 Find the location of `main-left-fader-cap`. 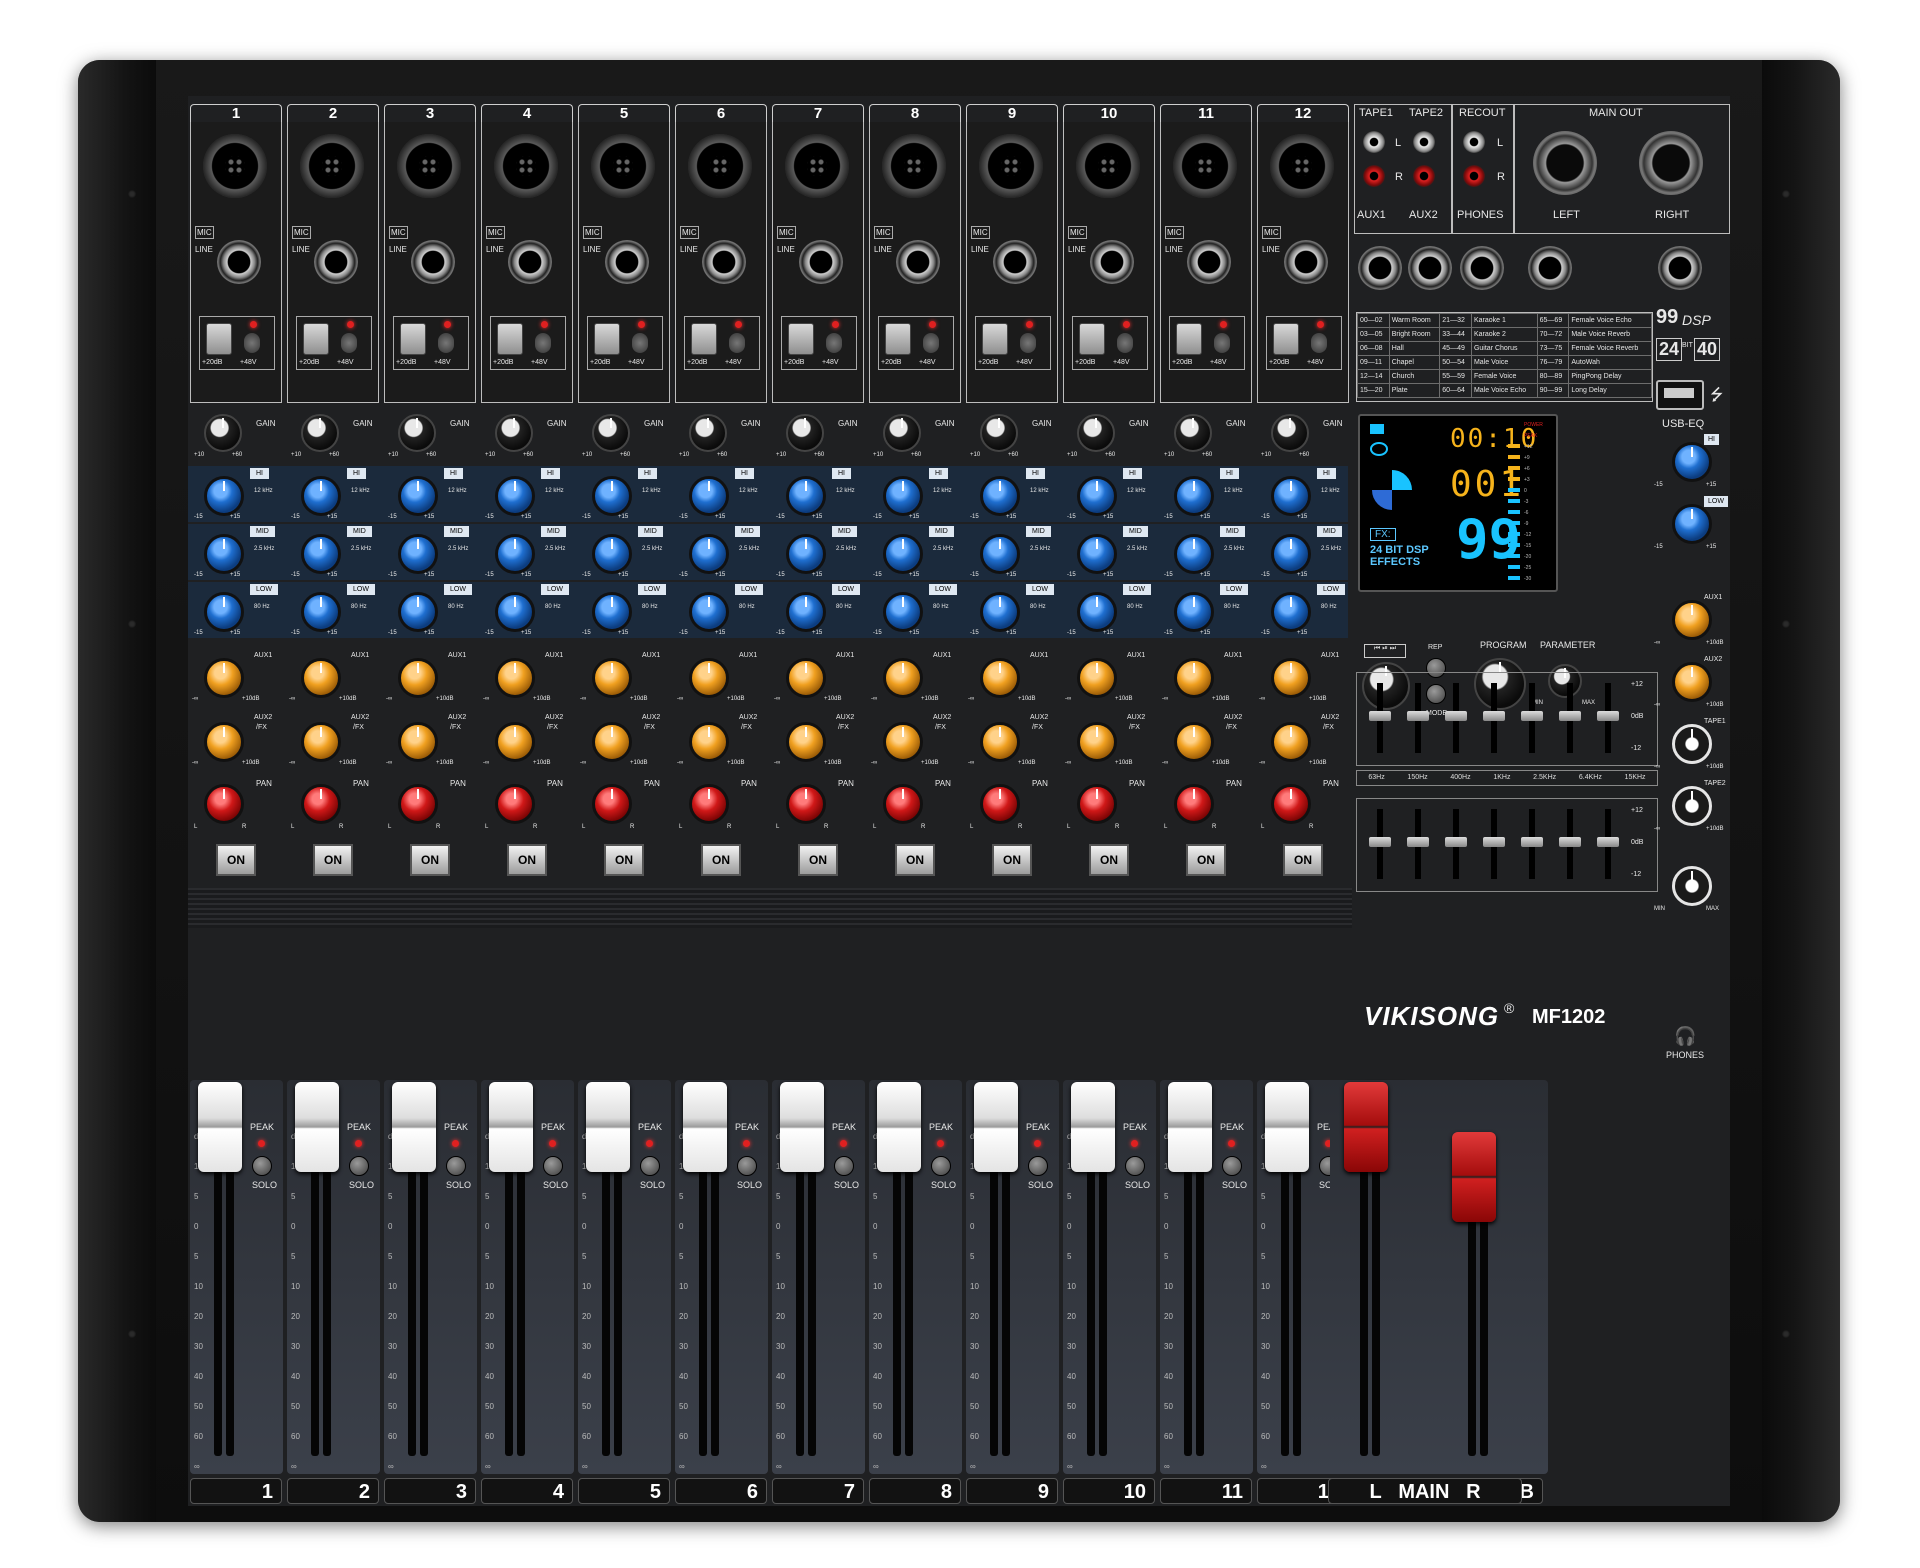

main-left-fader-cap is located at coordinates (1366, 1127).